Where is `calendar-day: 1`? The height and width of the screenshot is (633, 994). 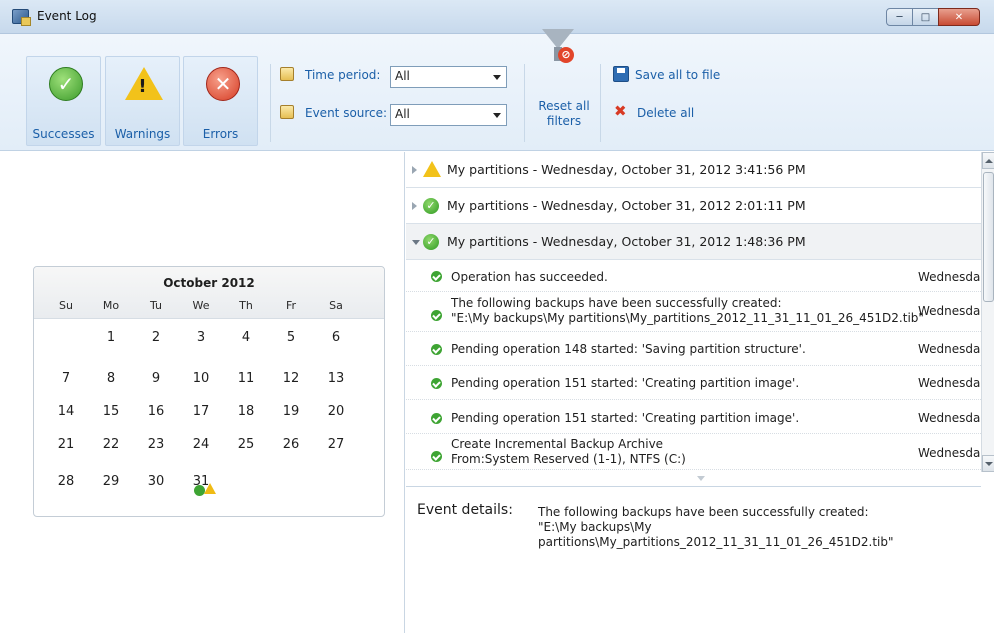 calendar-day: 1 is located at coordinates (111, 337).